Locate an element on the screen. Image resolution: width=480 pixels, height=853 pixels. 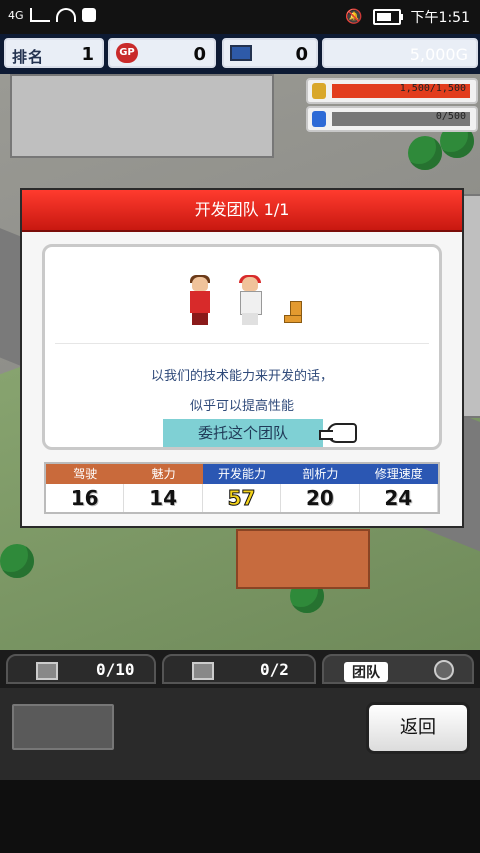
clock: 下午1:51 is located at coordinates (440, 18).